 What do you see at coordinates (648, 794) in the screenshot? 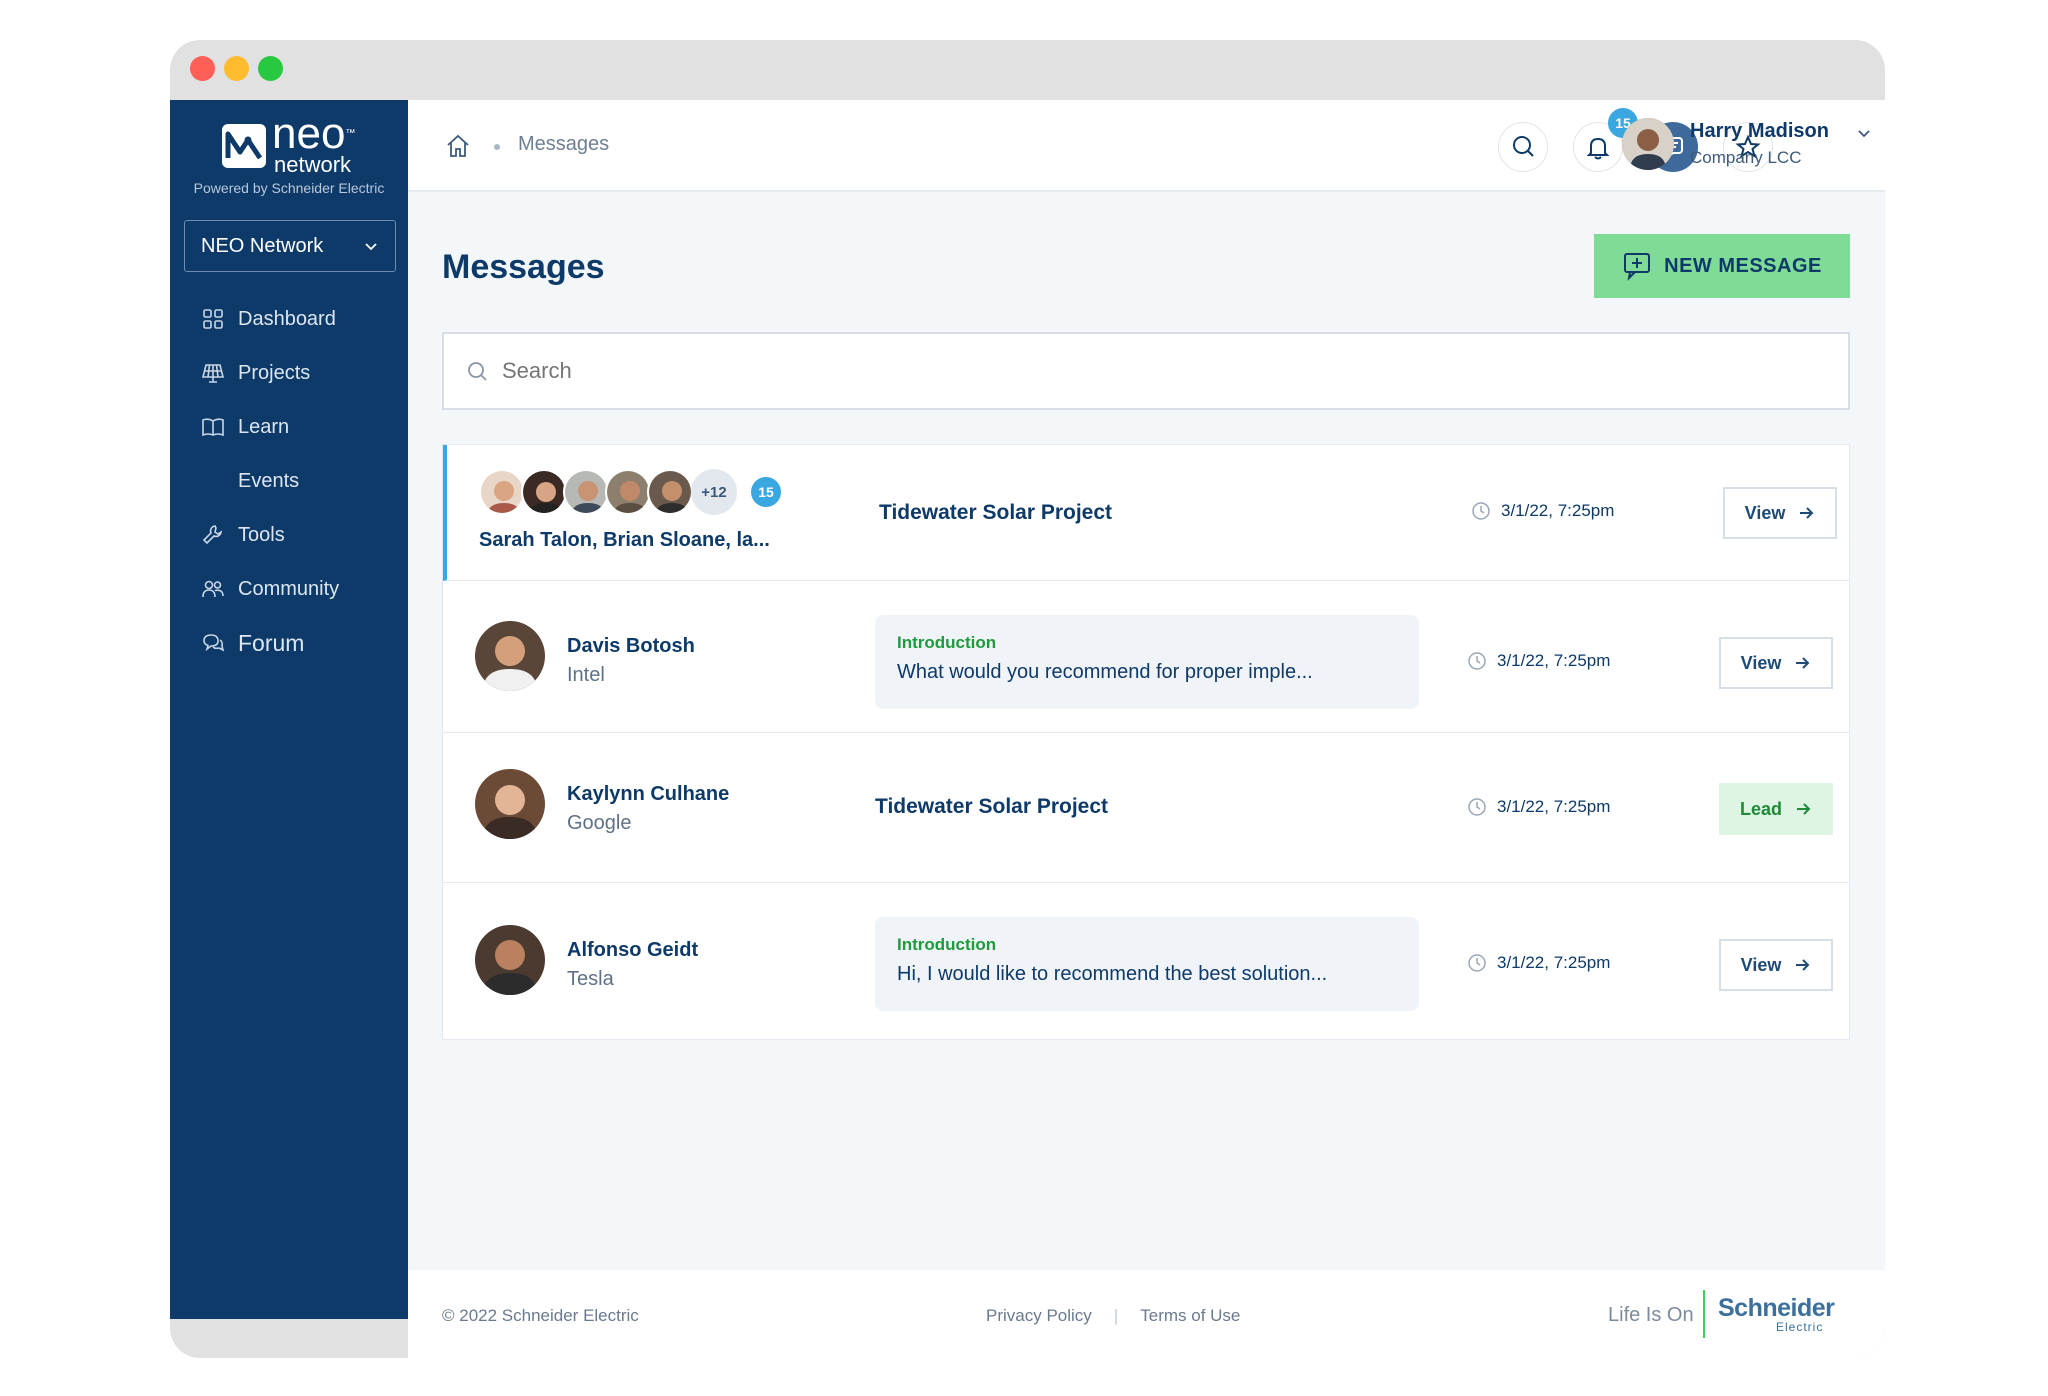
I see `contact-name: Kaylynn Culhane` at bounding box center [648, 794].